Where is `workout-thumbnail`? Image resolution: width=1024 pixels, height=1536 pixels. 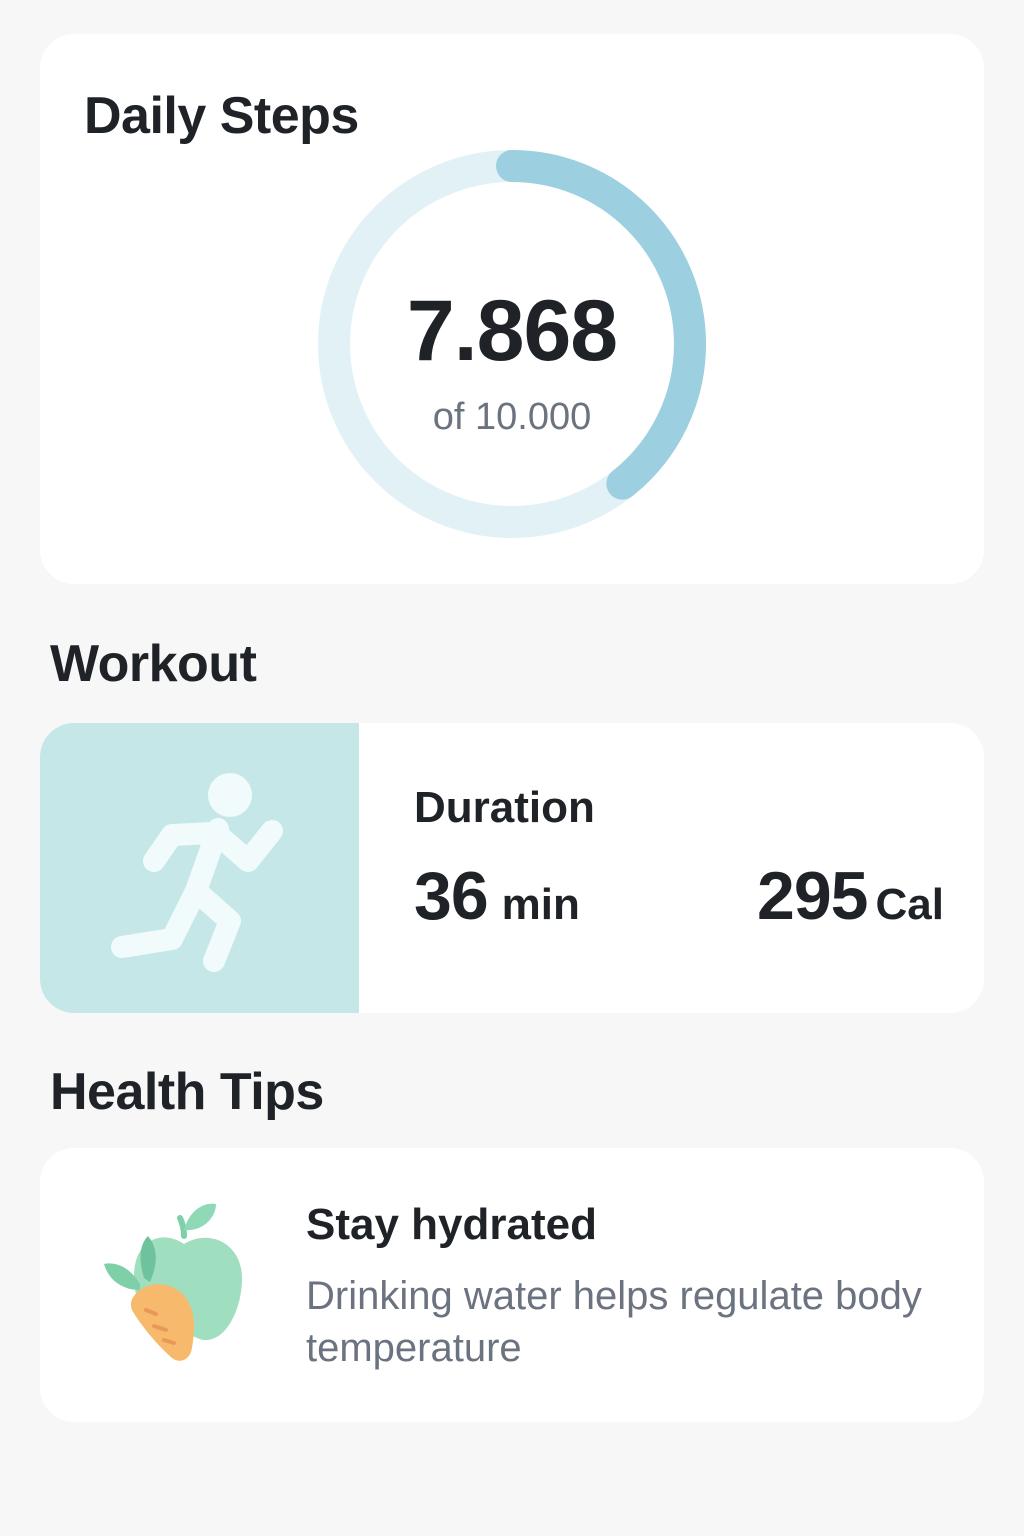 workout-thumbnail is located at coordinates (199, 868).